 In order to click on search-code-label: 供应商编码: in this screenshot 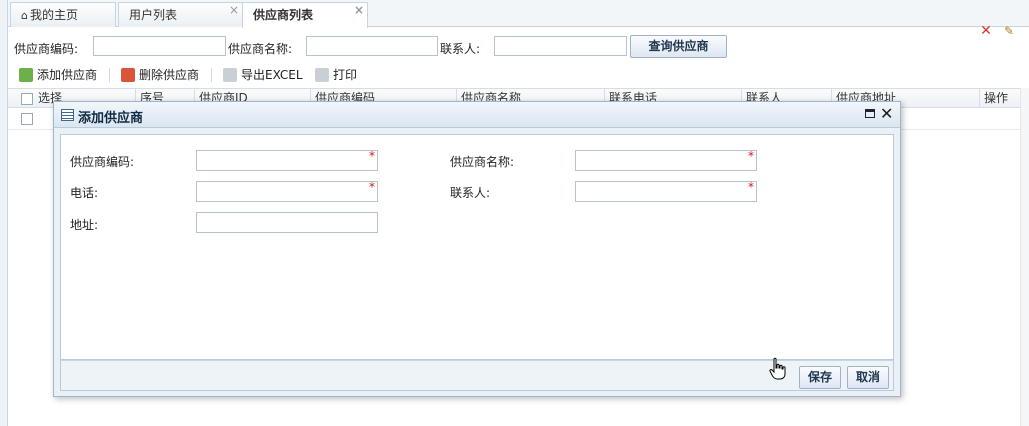, I will do `click(46, 49)`.